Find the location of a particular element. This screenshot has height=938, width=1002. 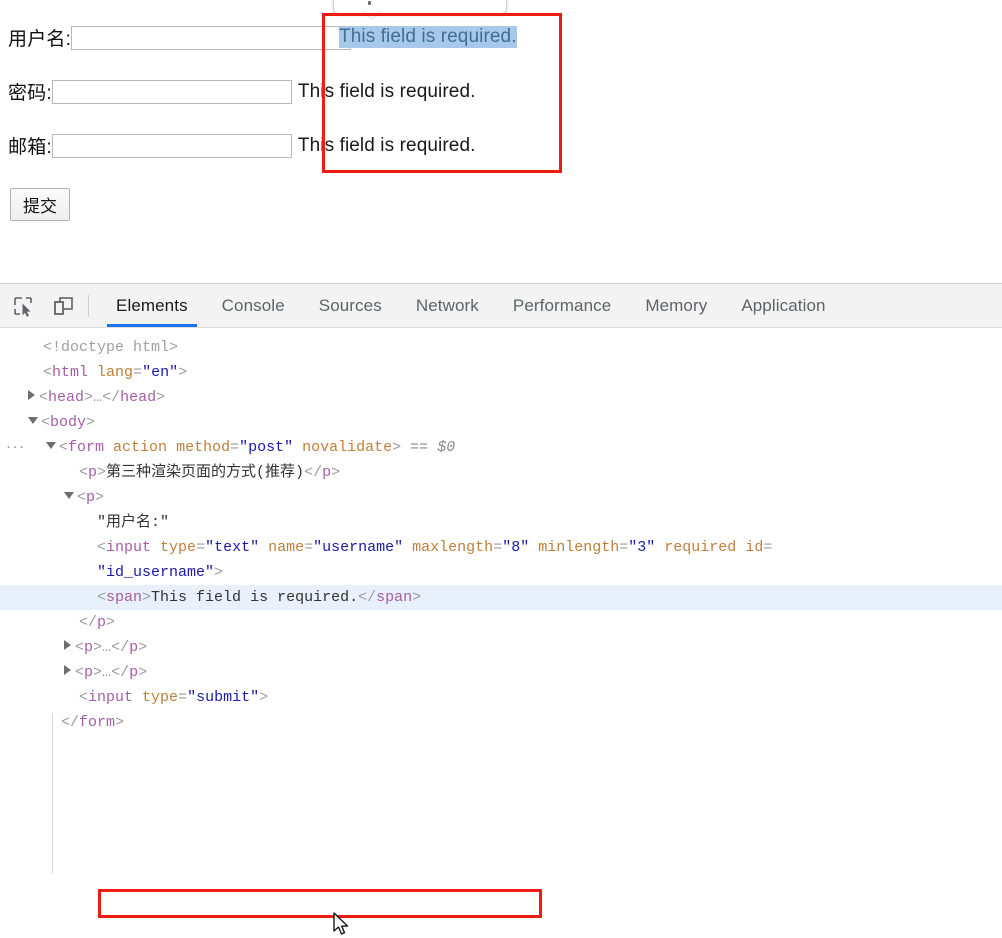

dom-node-line: <p>第三种渲染页面的方式(推荐)</p> is located at coordinates (501, 472).